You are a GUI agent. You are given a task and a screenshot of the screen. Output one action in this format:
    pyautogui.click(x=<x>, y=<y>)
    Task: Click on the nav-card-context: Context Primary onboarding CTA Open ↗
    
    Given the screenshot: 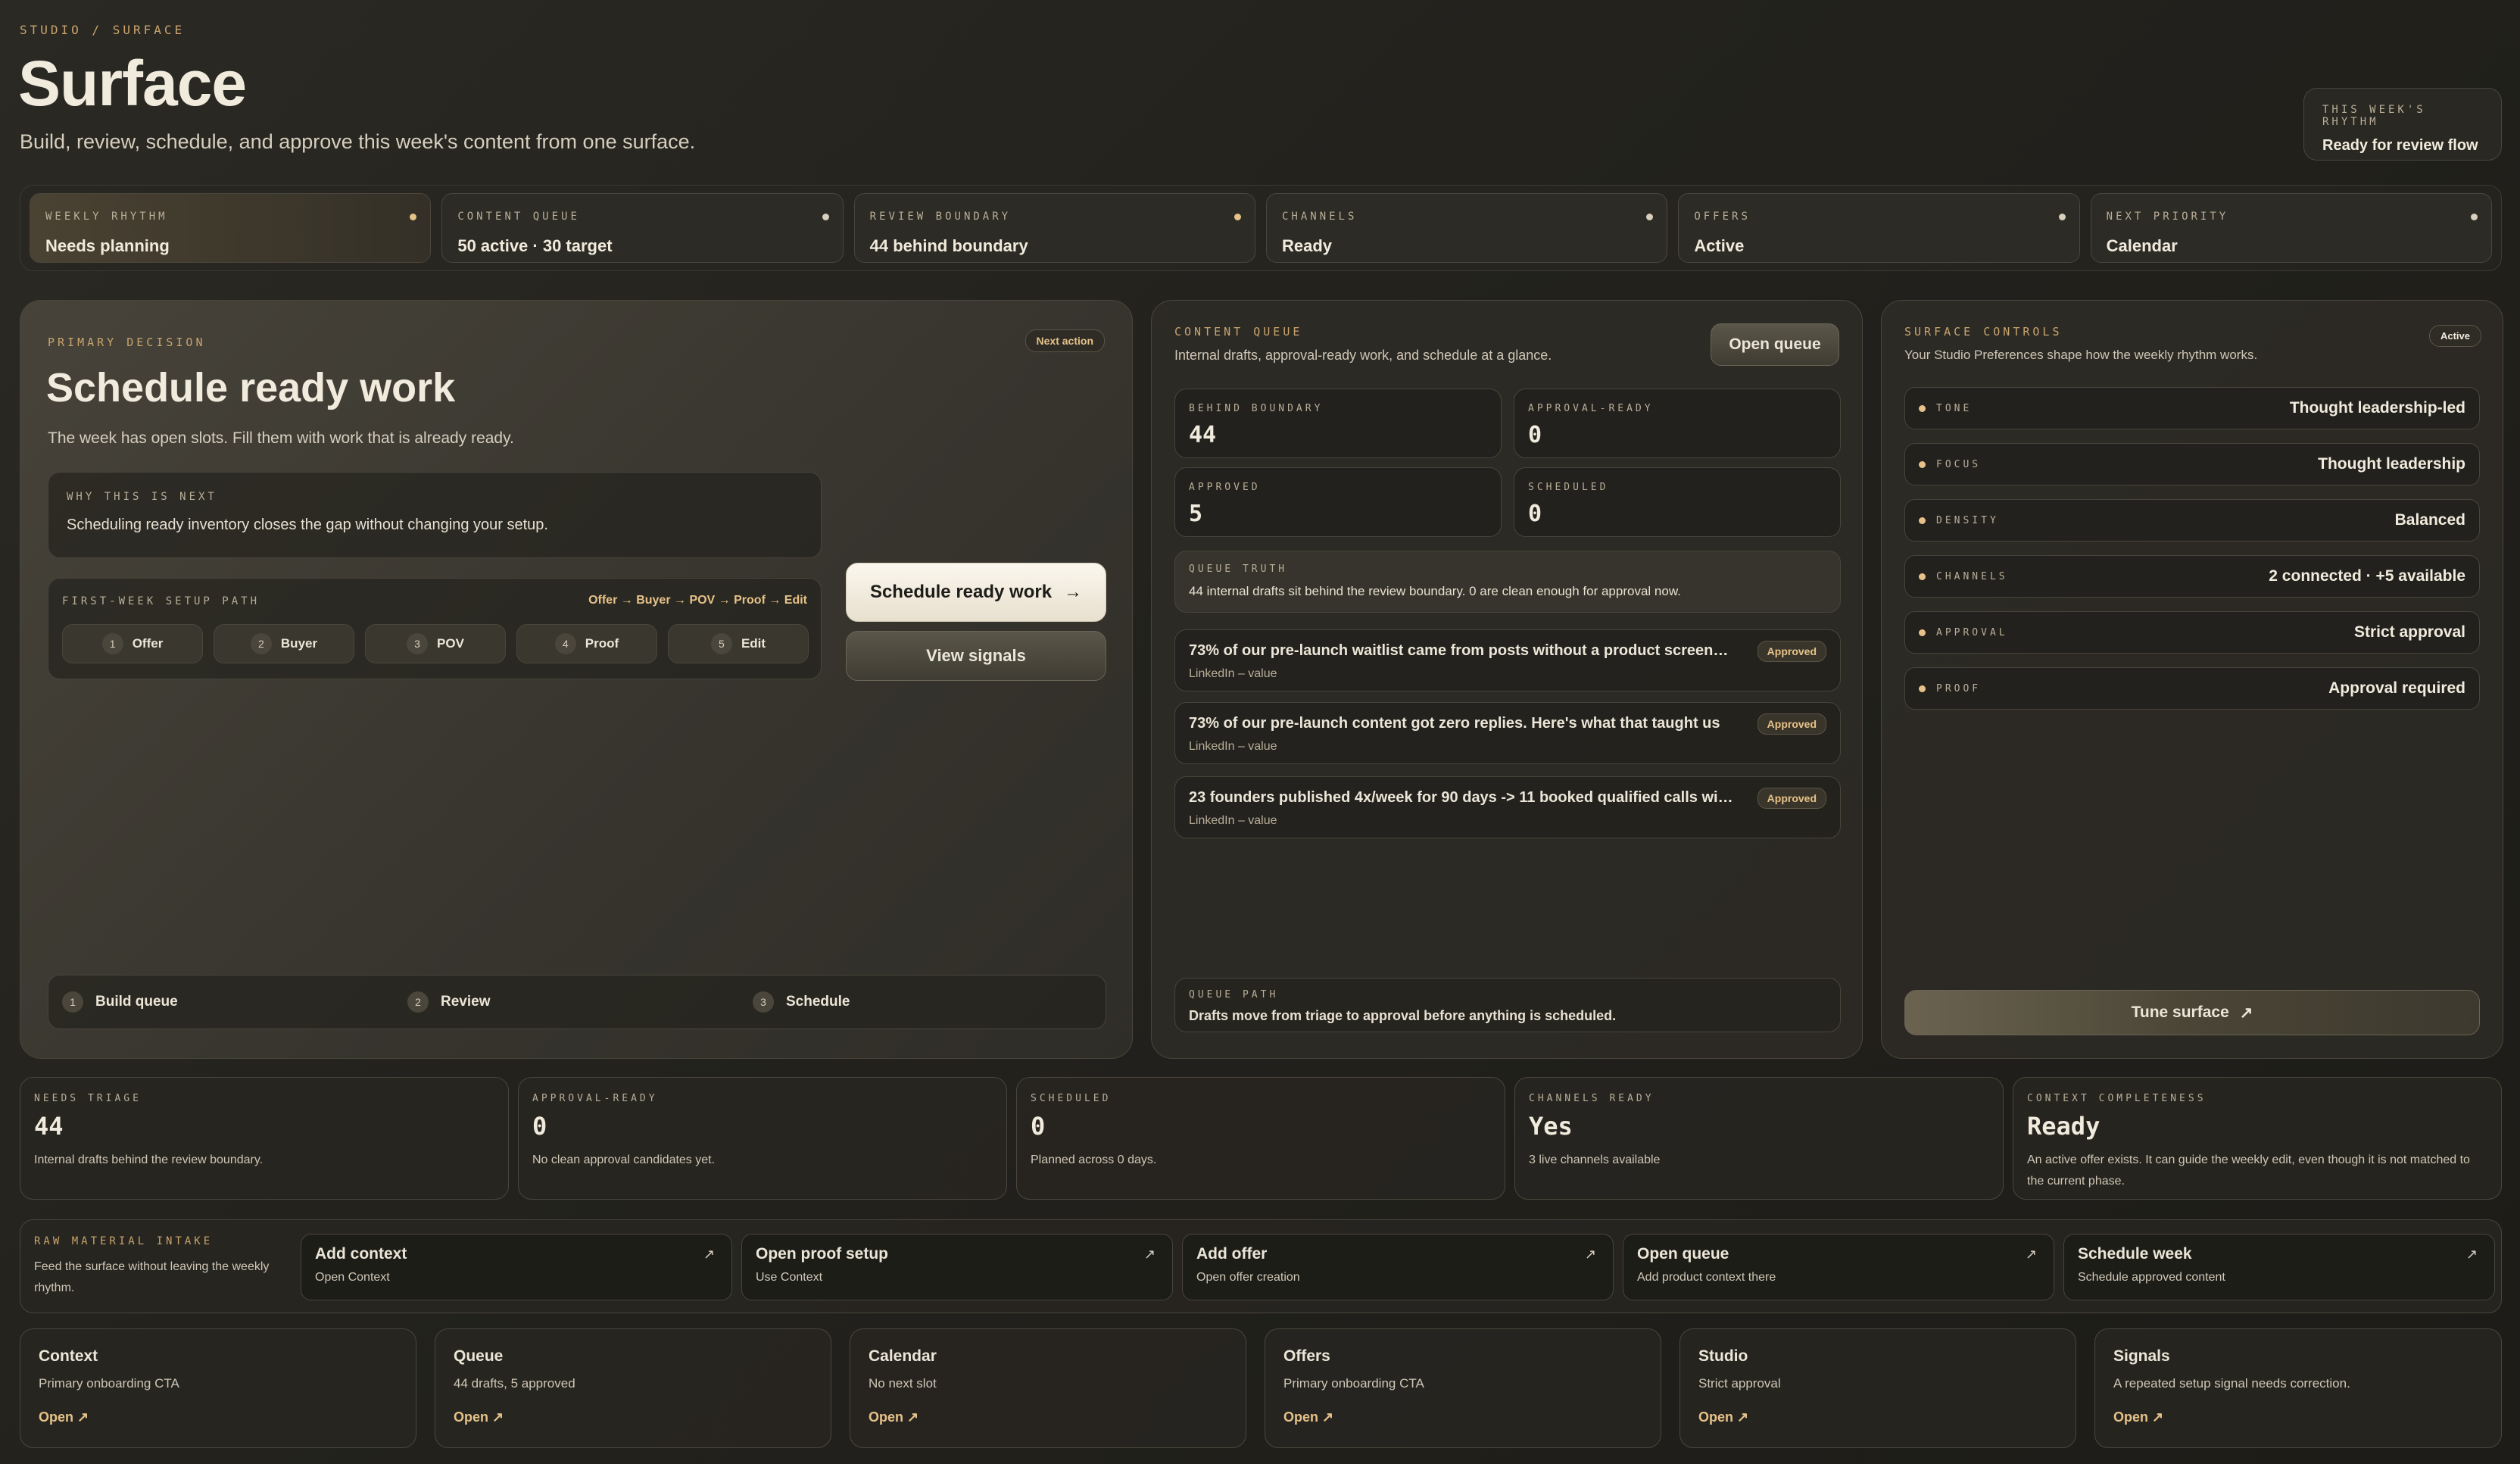 What is the action you would take?
    pyautogui.click(x=218, y=1388)
    